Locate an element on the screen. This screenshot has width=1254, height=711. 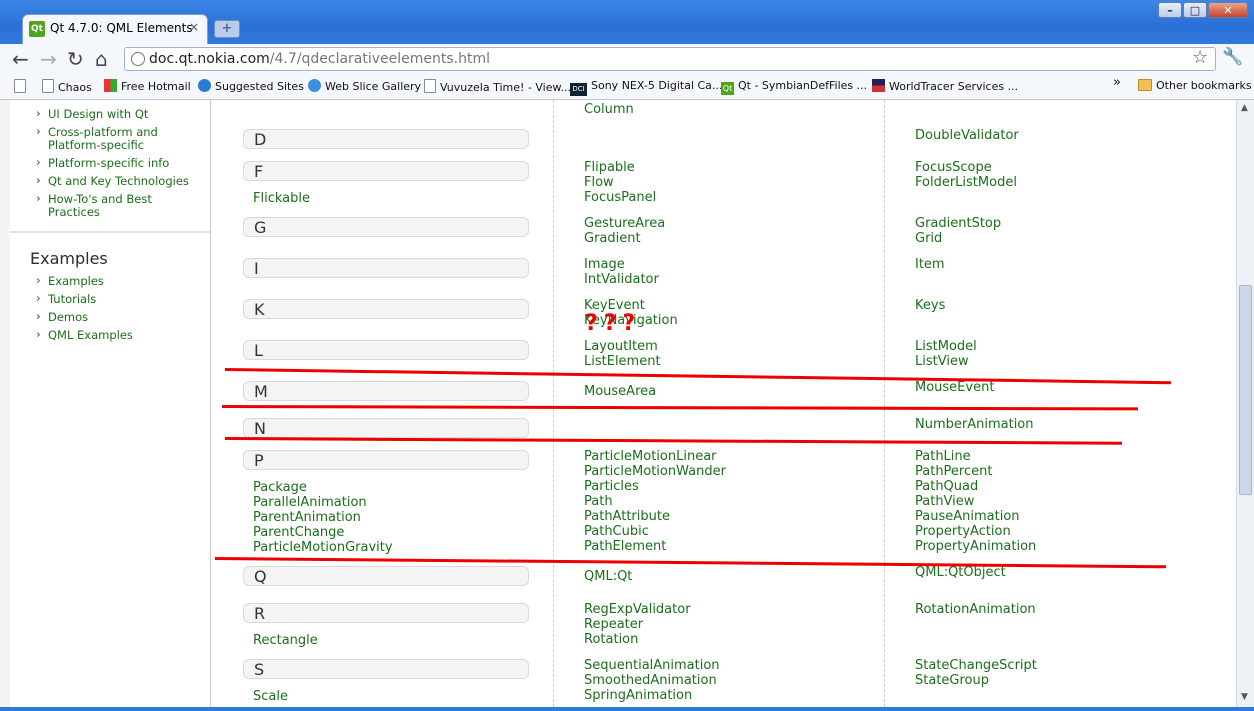
element-link: PathView is located at coordinates (944, 501).